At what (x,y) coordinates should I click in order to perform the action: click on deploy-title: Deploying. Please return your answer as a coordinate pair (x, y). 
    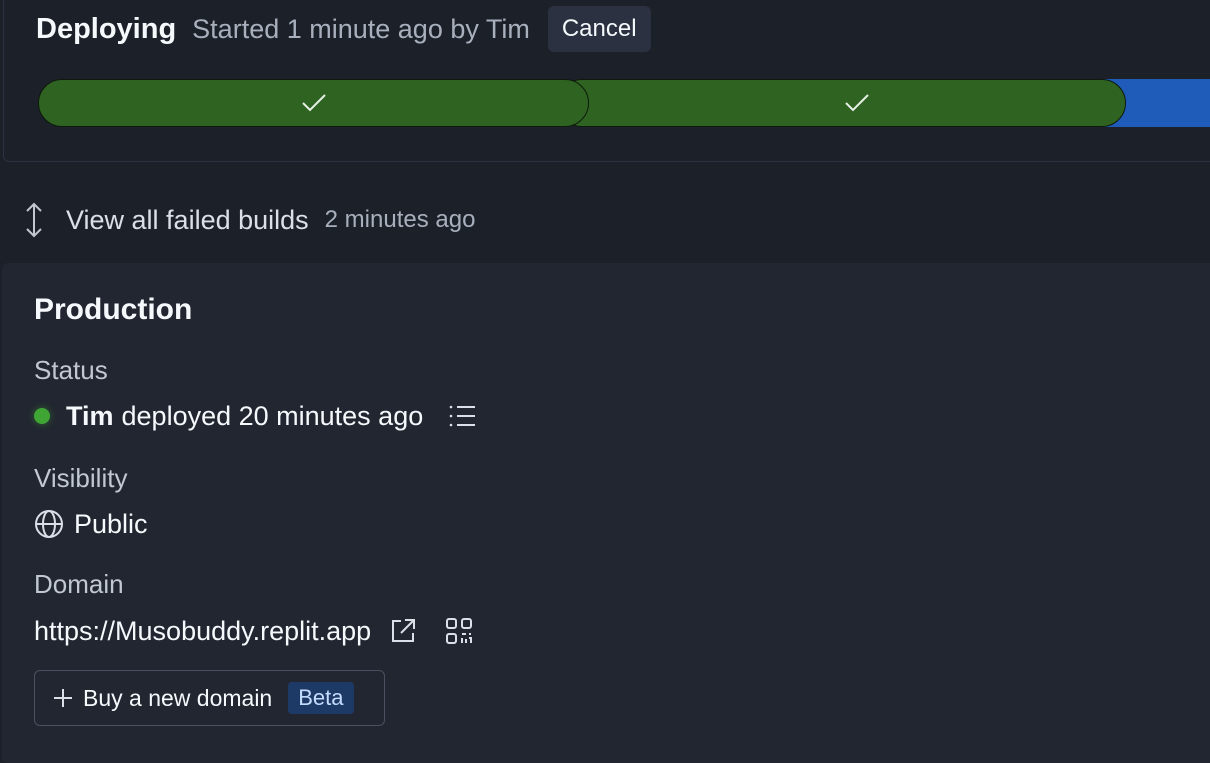
    Looking at the image, I should click on (106, 28).